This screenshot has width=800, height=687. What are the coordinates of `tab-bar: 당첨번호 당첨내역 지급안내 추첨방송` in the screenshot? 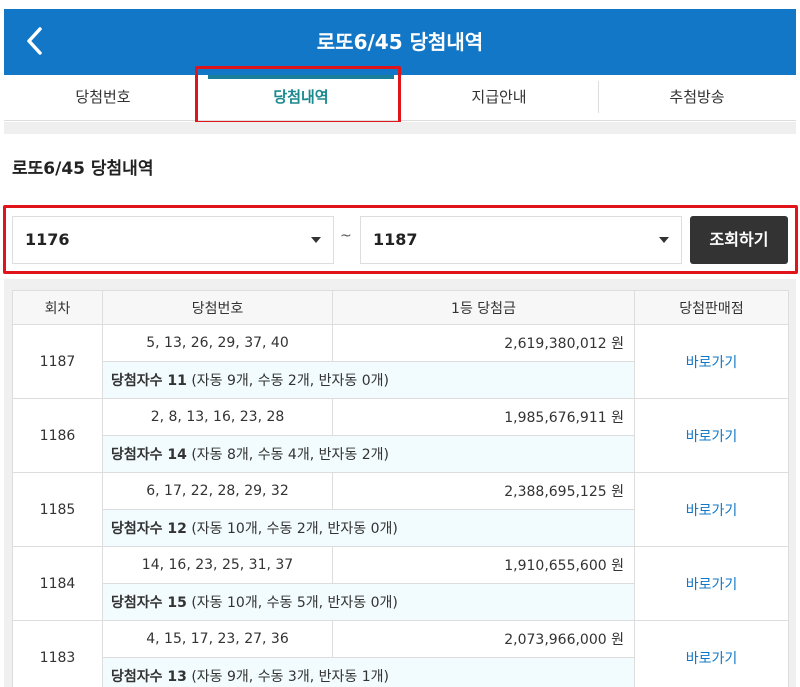 It's located at (400, 98).